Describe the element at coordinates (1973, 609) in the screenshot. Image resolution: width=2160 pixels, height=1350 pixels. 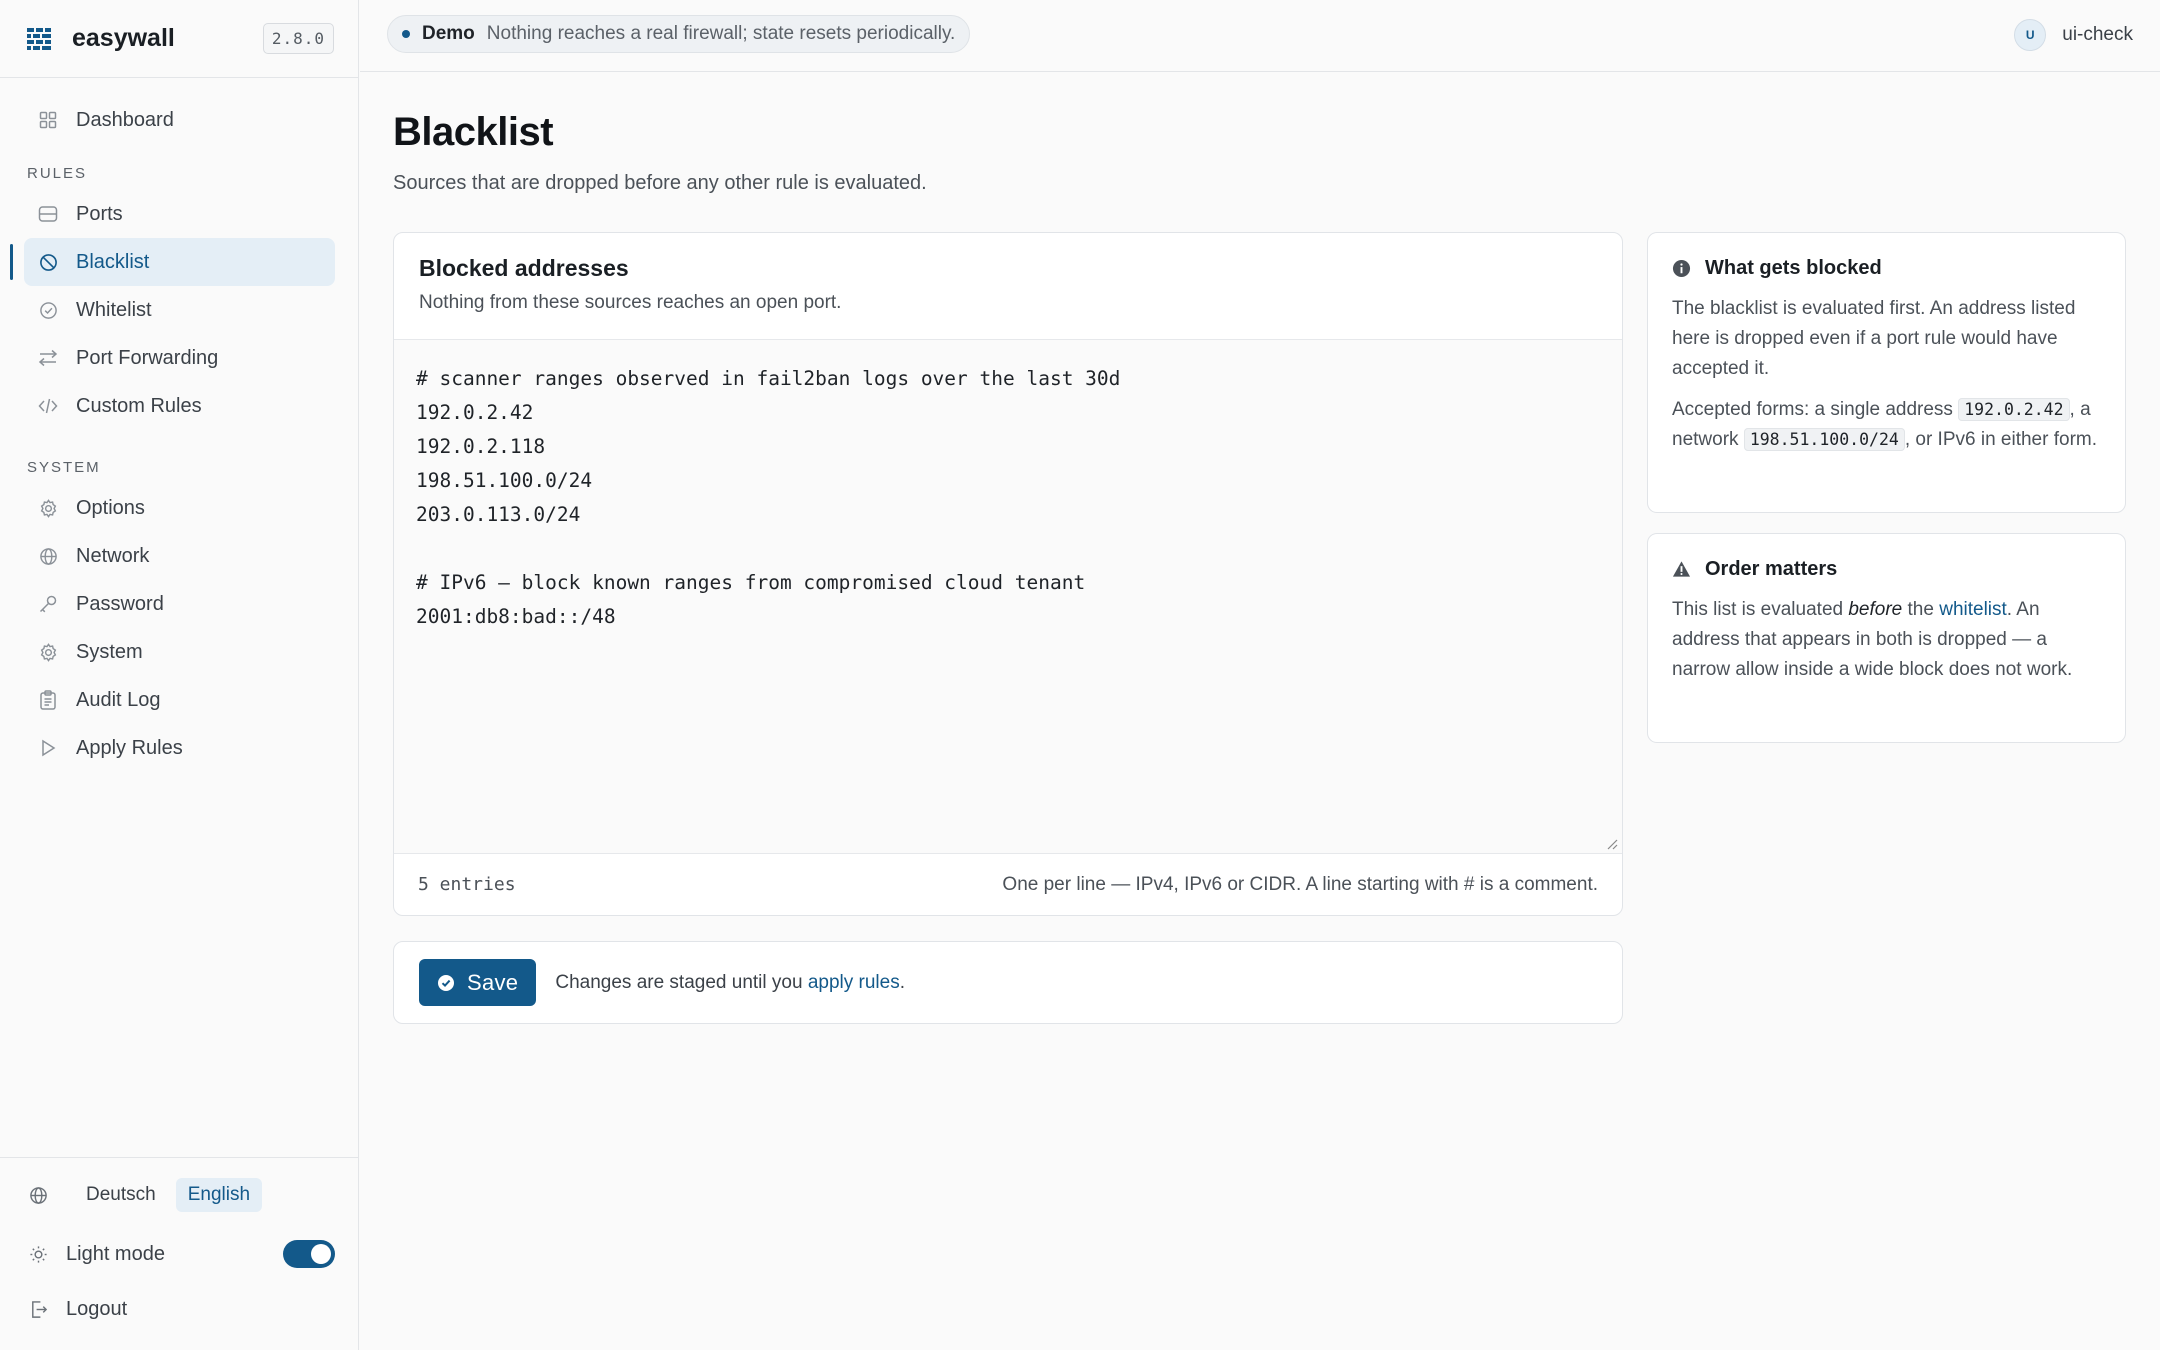
I see `whitelist-link: whitelist` at that location.